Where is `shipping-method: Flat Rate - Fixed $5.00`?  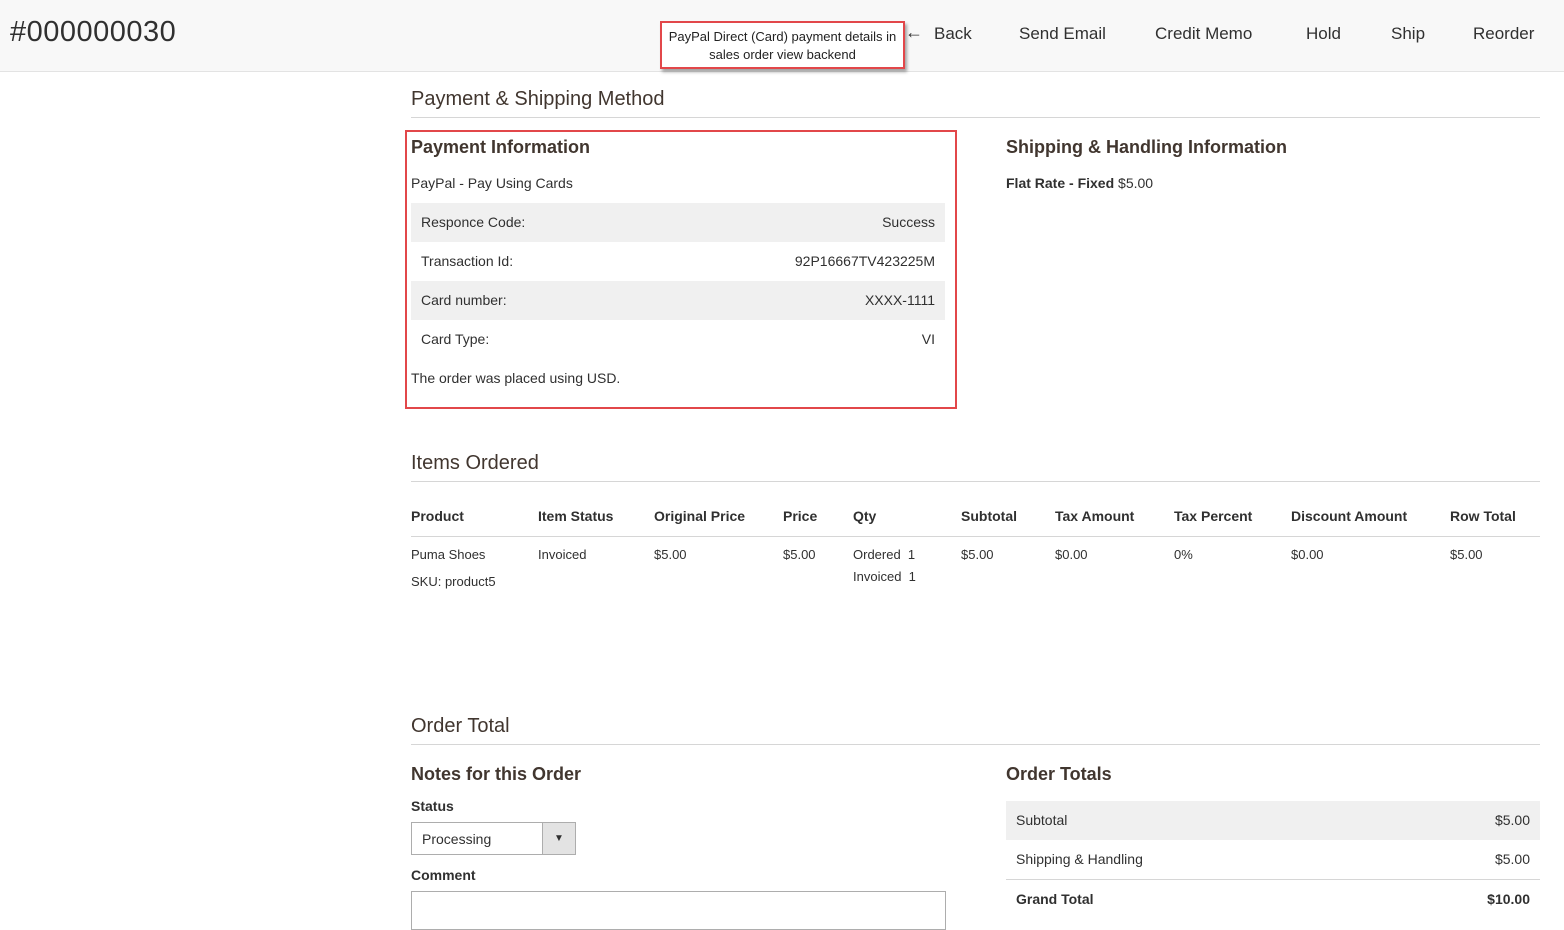 shipping-method: Flat Rate - Fixed $5.00 is located at coordinates (1079, 183).